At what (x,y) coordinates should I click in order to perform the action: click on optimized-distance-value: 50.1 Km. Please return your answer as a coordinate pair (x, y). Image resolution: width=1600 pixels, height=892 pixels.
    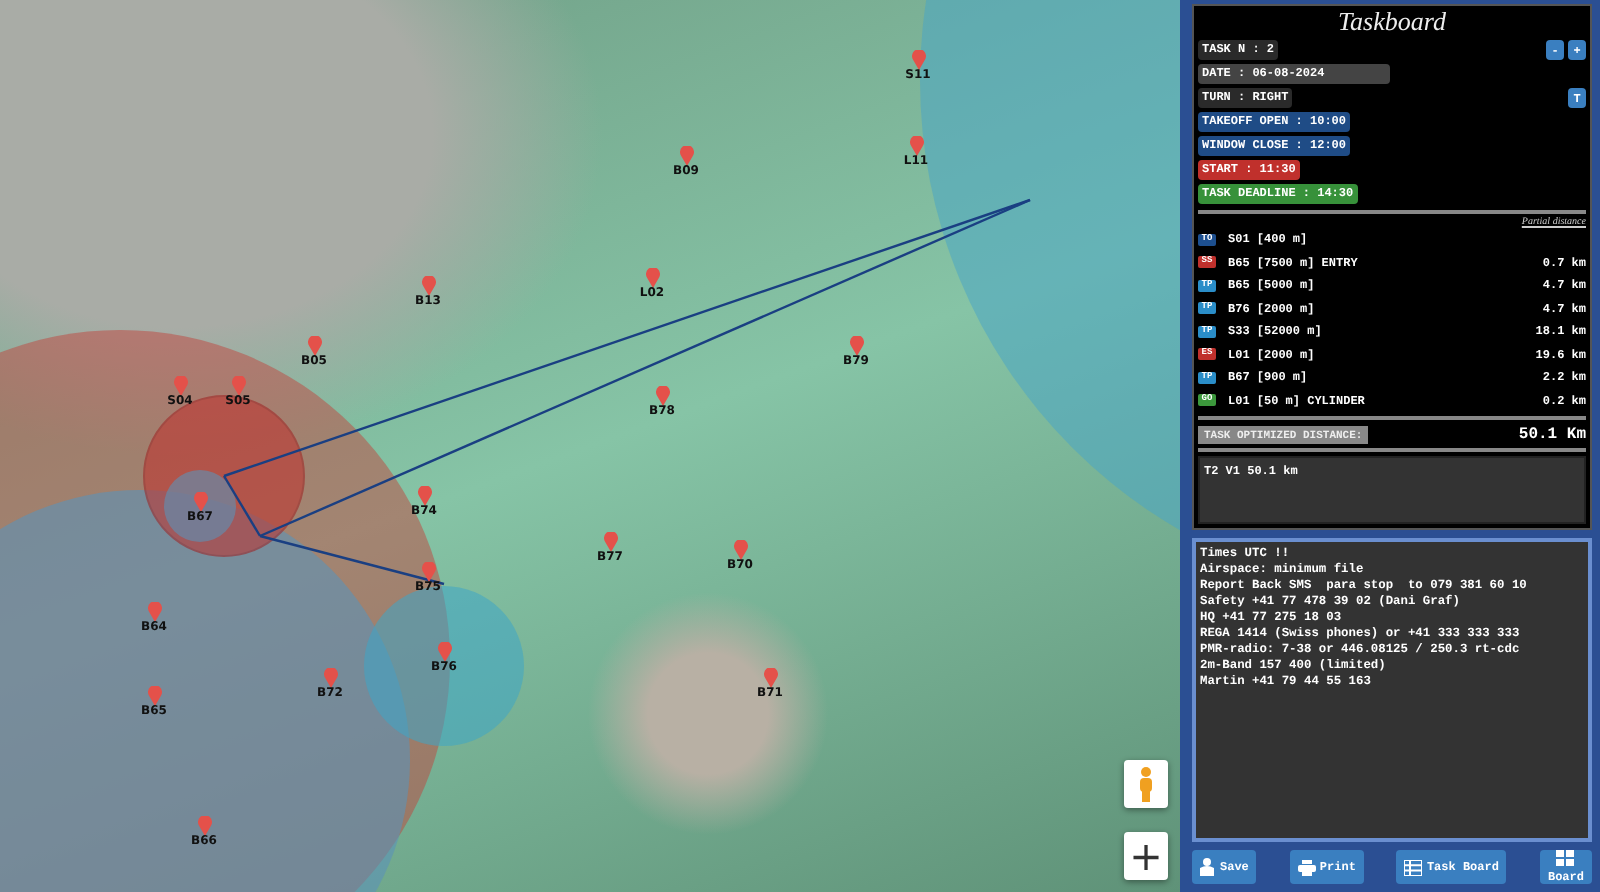
    Looking at the image, I should click on (1552, 434).